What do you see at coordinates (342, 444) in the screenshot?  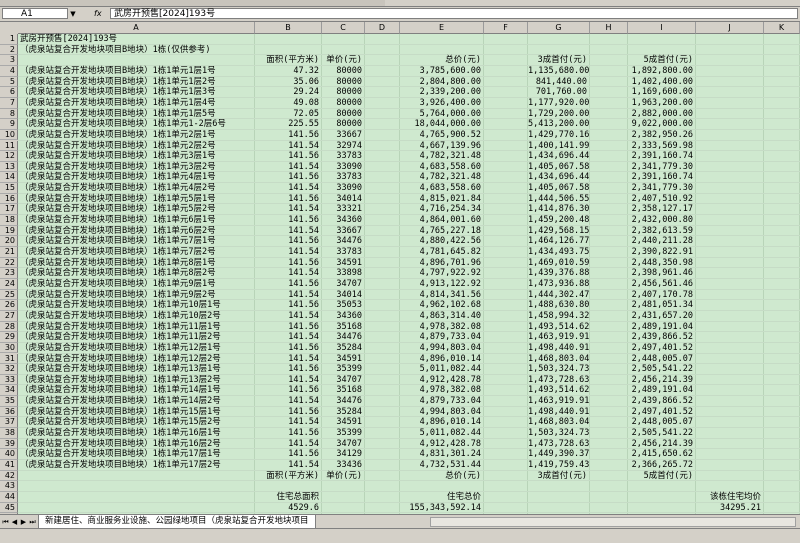 I see `cell-C39: 34707` at bounding box center [342, 444].